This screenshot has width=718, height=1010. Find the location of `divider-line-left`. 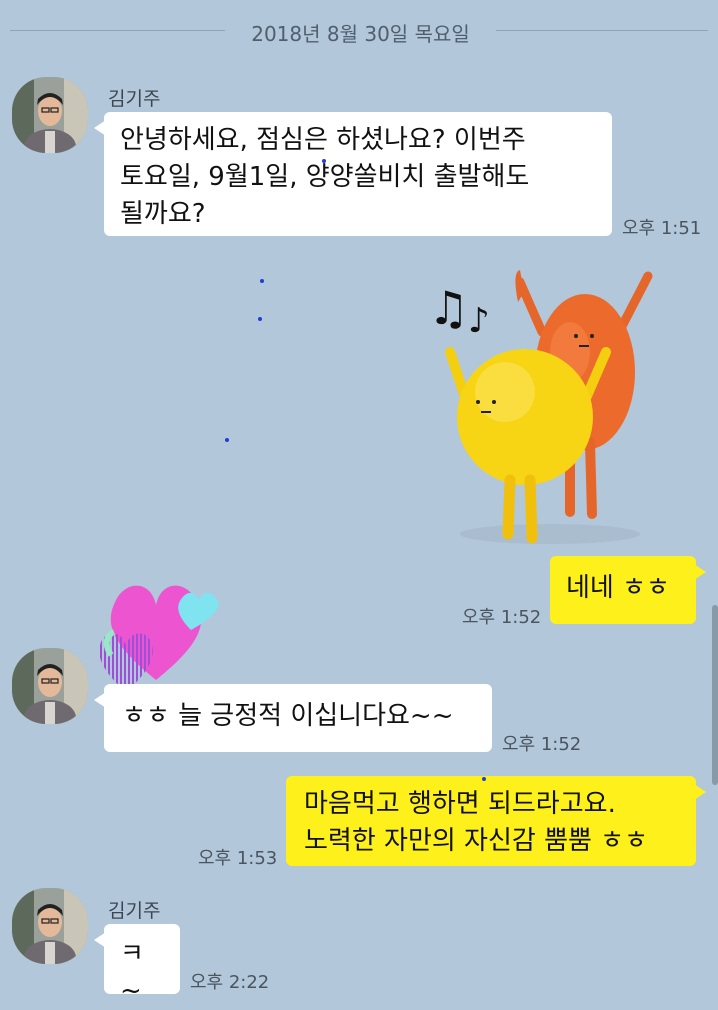

divider-line-left is located at coordinates (117, 30).